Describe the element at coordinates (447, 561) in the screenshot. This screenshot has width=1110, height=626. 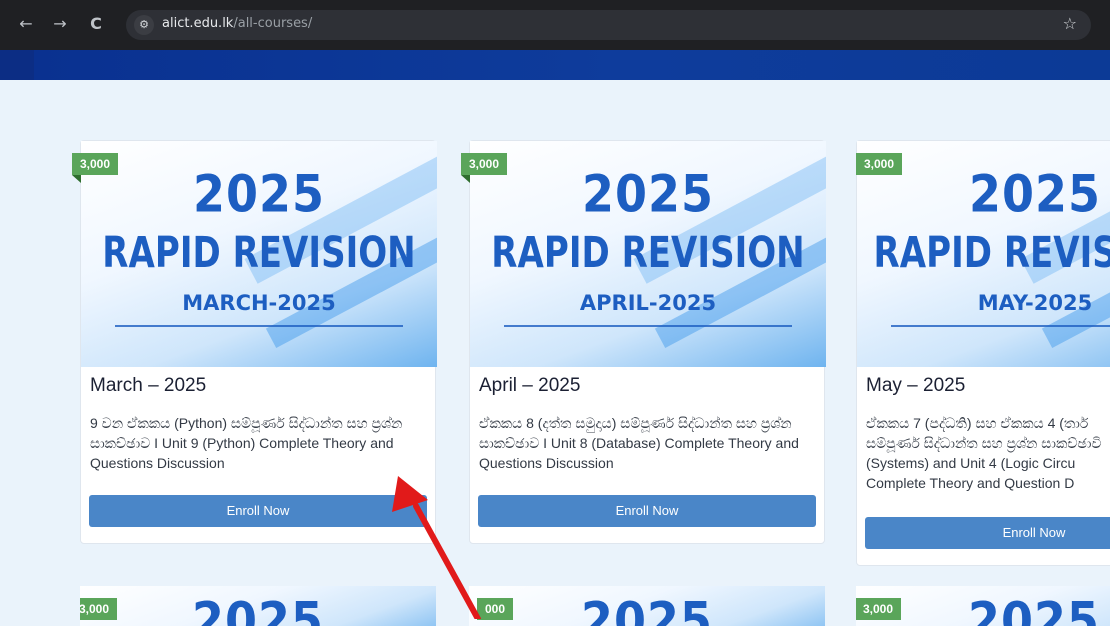
I see `arrow-shaft` at that location.